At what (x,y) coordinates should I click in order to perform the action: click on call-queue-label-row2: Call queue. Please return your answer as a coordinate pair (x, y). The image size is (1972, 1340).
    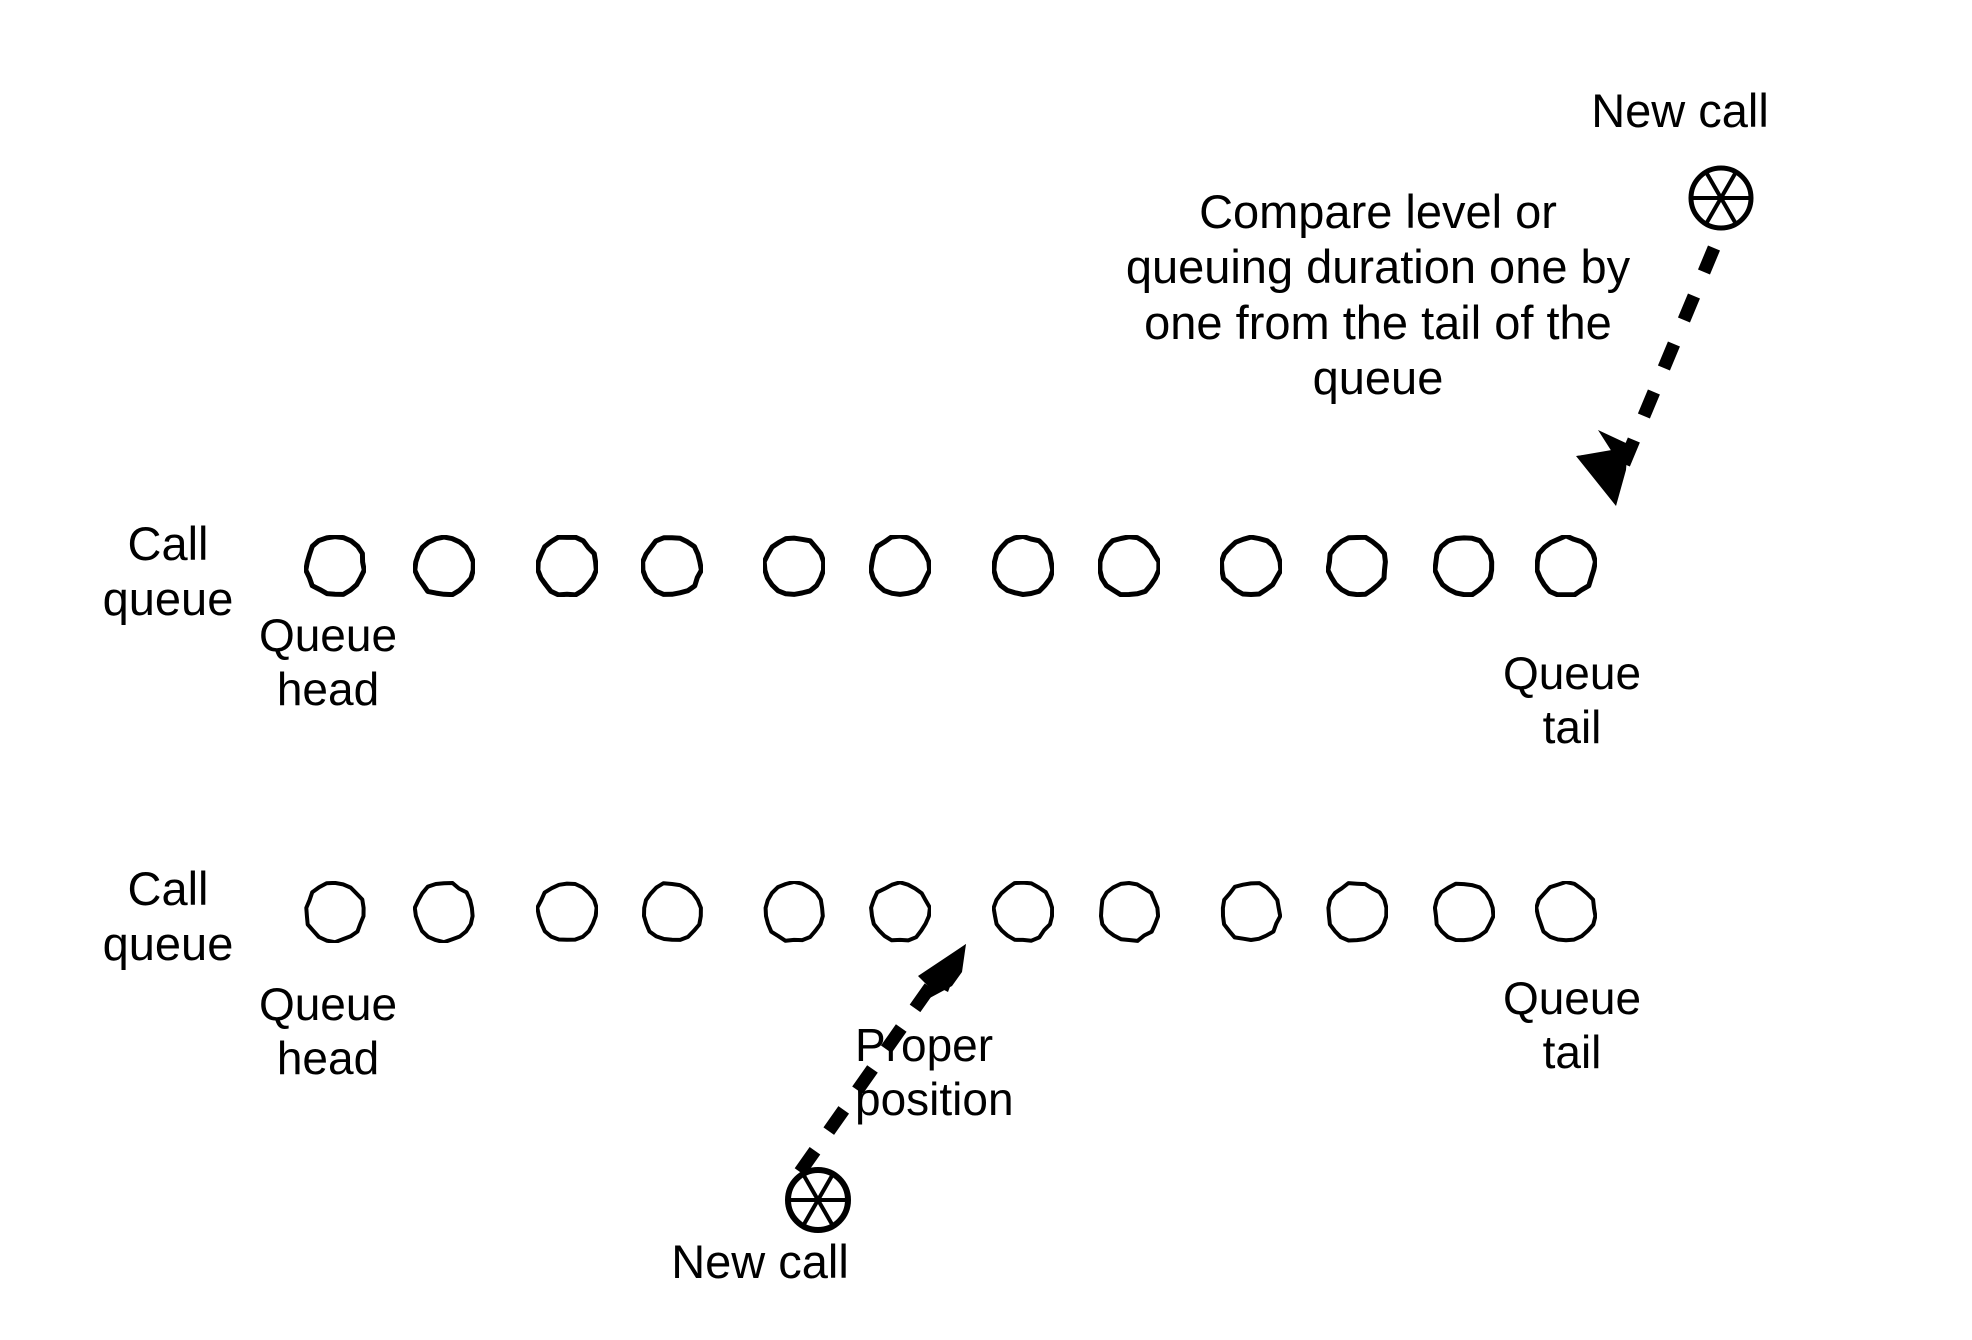
    Looking at the image, I should click on (168, 916).